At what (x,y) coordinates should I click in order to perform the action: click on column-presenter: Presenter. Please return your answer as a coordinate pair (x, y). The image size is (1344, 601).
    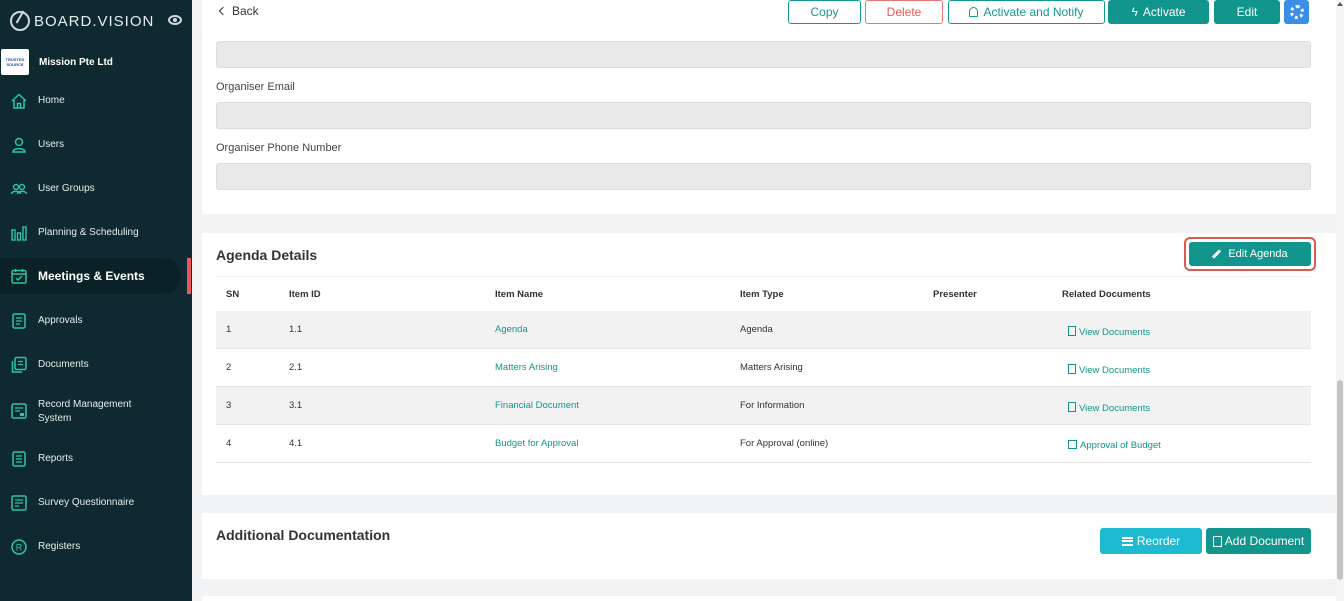
    Looking at the image, I should click on (955, 294).